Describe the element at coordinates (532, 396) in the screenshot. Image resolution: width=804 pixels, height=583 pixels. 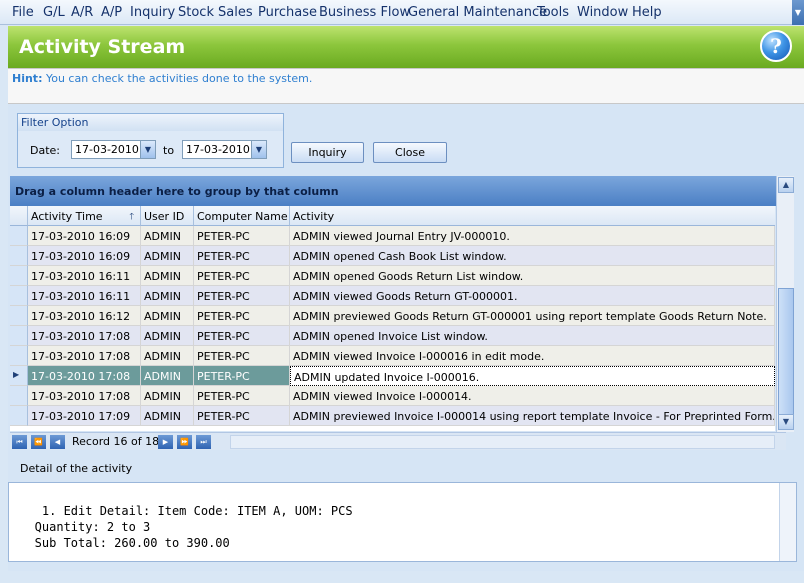
I see `cell-activity: ADMIN viewed Invoice I-000014.` at that location.